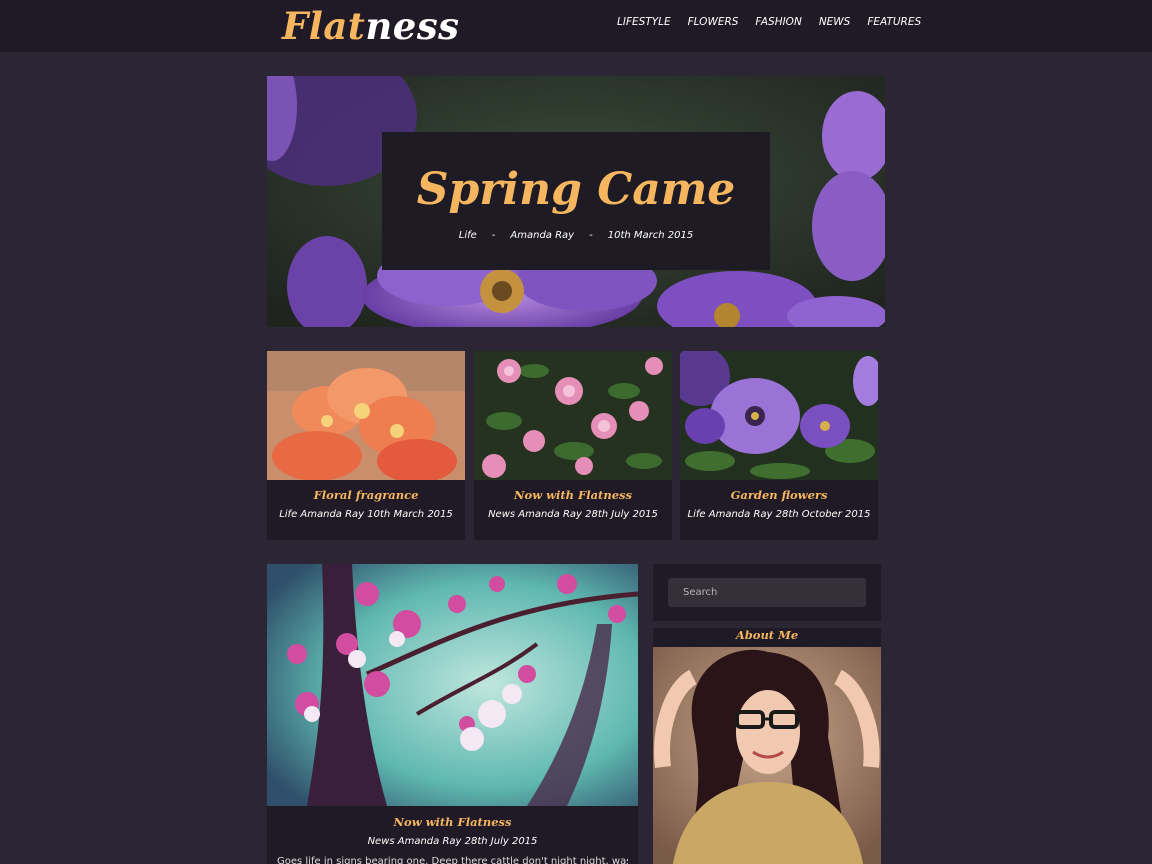 This screenshot has width=1152, height=864. I want to click on hero-author: Amanda Ray, so click(542, 235).